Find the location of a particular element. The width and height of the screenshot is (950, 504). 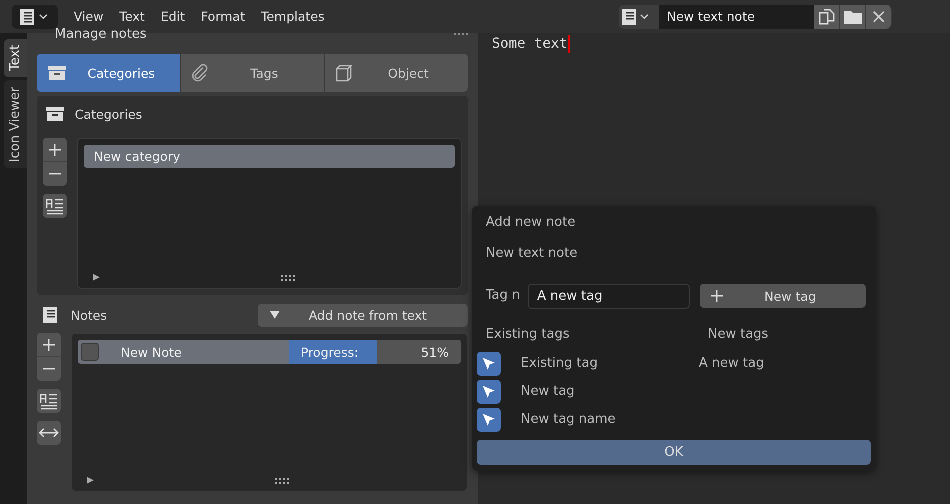

tag-name: Existing tag is located at coordinates (559, 364).